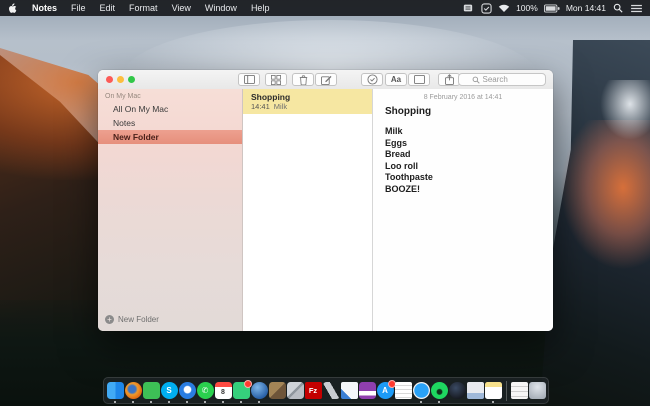  I want to click on plus-icon: +, so click(109, 319).